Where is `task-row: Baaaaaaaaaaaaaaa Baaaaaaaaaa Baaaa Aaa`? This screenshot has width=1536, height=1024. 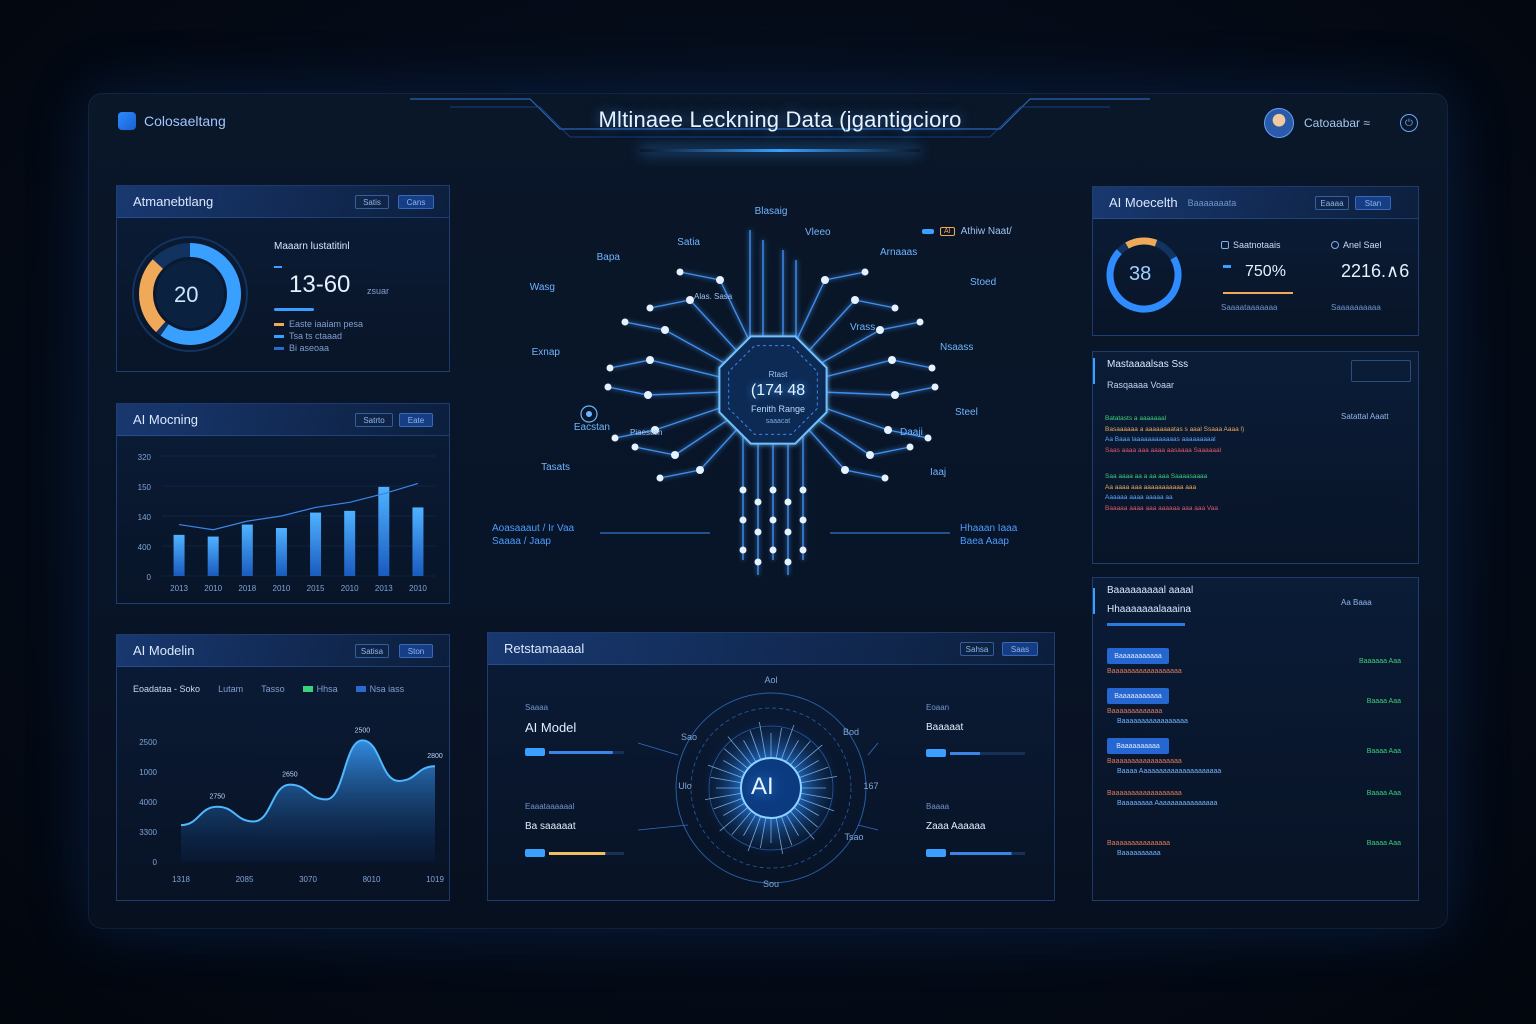 task-row: Baaaaaaaaaaaaaaa Baaaaaaaaaa Baaaa Aaa is located at coordinates (1260, 863).